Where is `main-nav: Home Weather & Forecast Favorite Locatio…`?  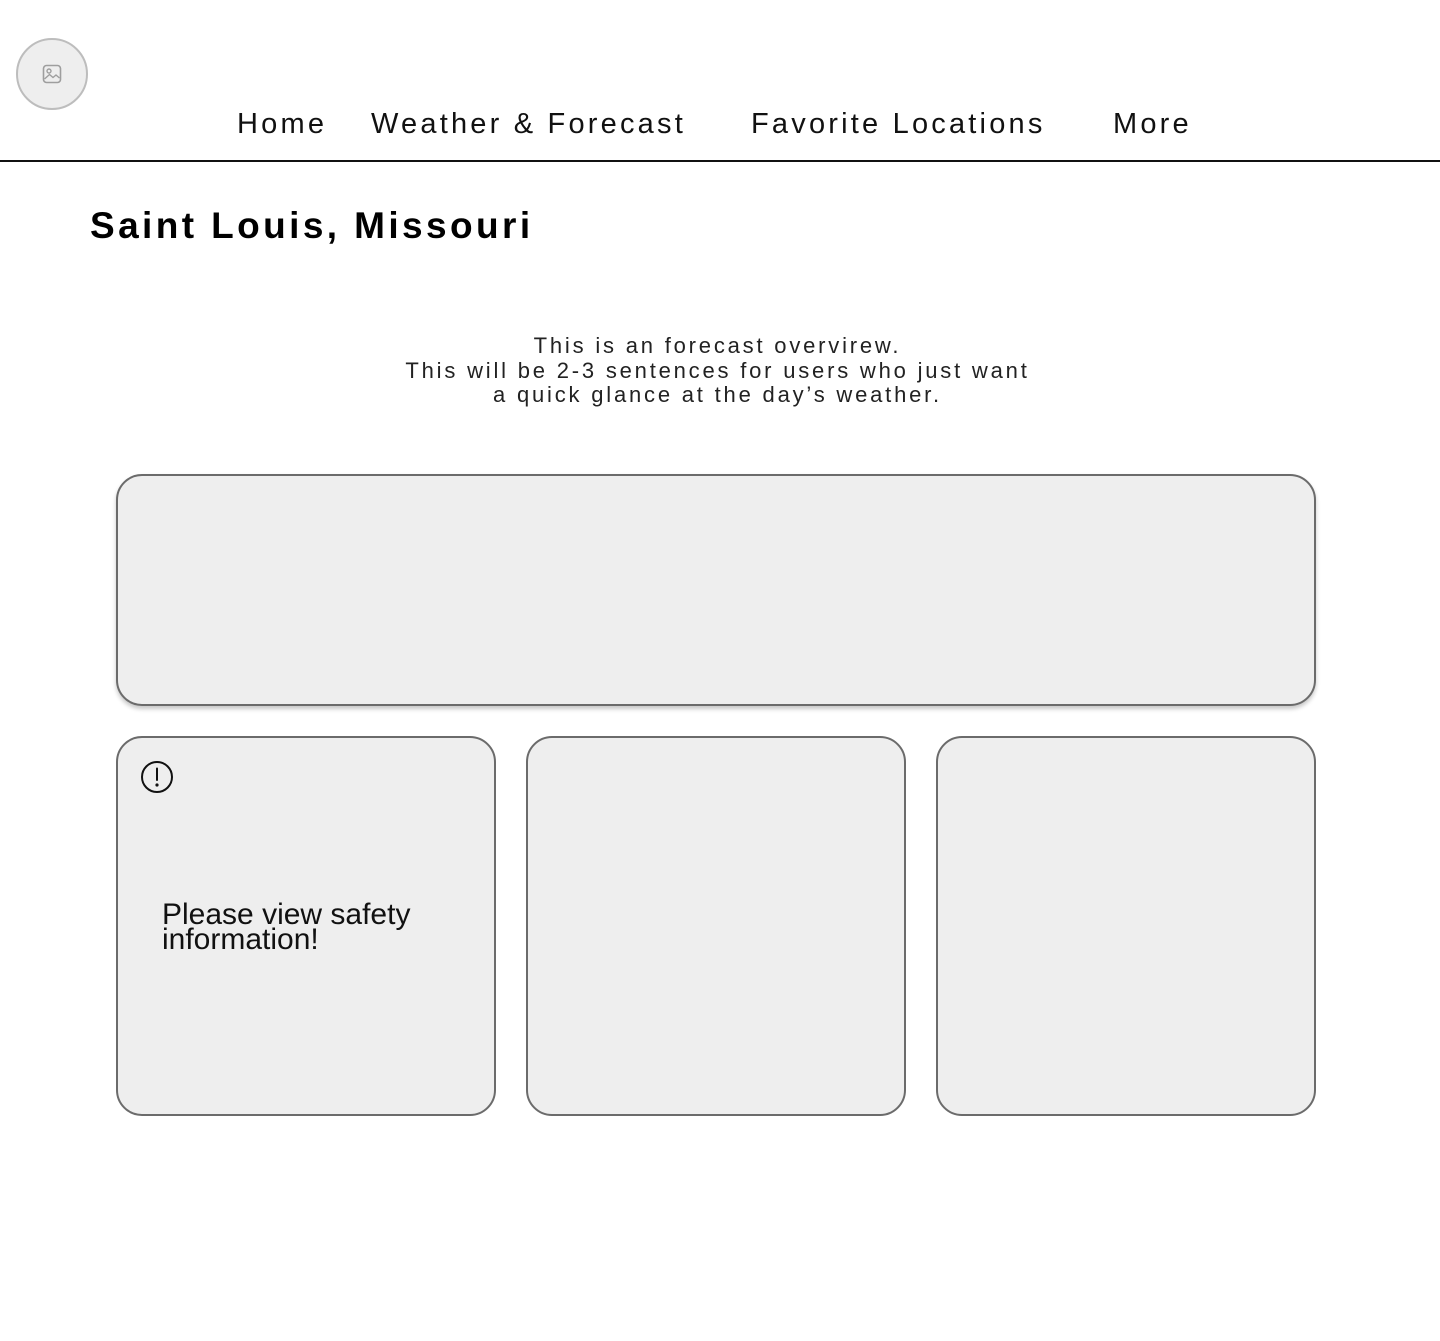 main-nav: Home Weather & Forecast Favorite Locatio… is located at coordinates (720, 124).